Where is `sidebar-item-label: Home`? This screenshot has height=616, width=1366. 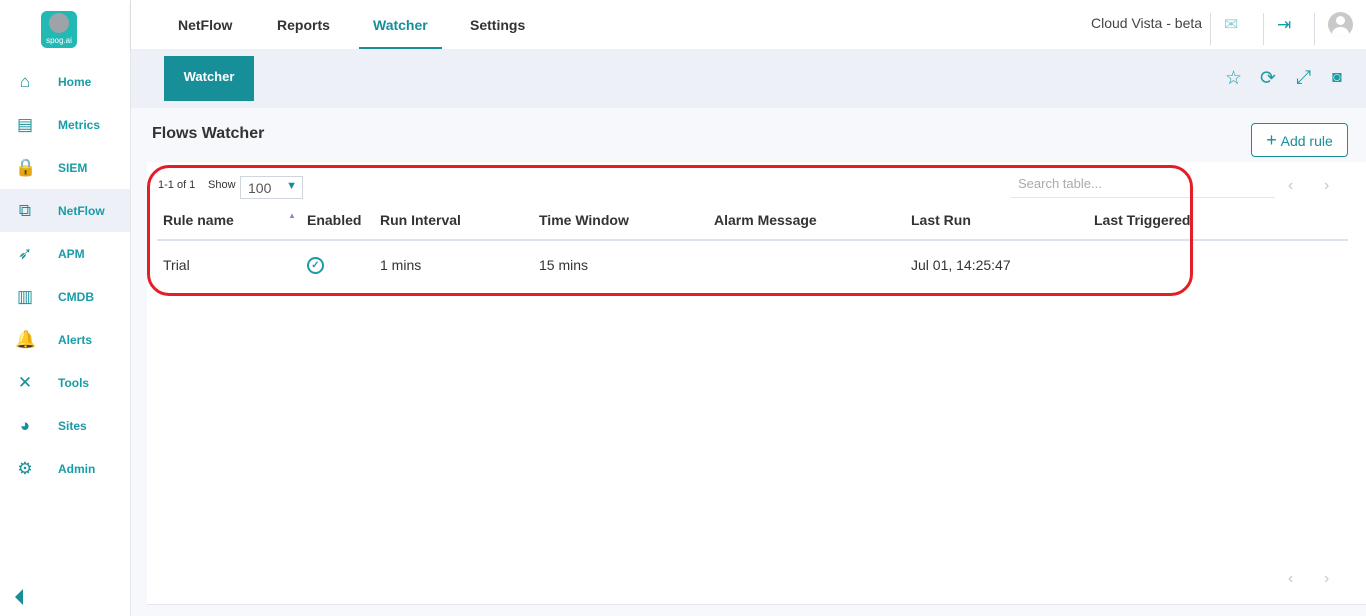
sidebar-item-label: Home is located at coordinates (75, 81).